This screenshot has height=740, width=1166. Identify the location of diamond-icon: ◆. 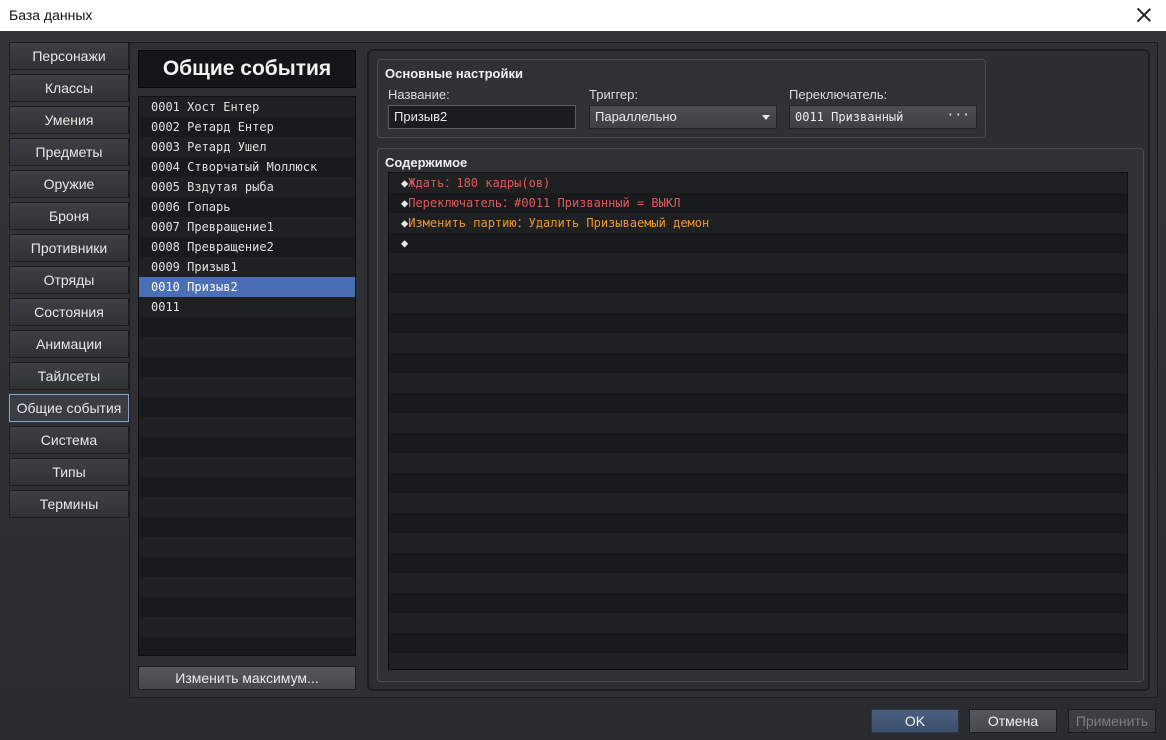
(405, 243).